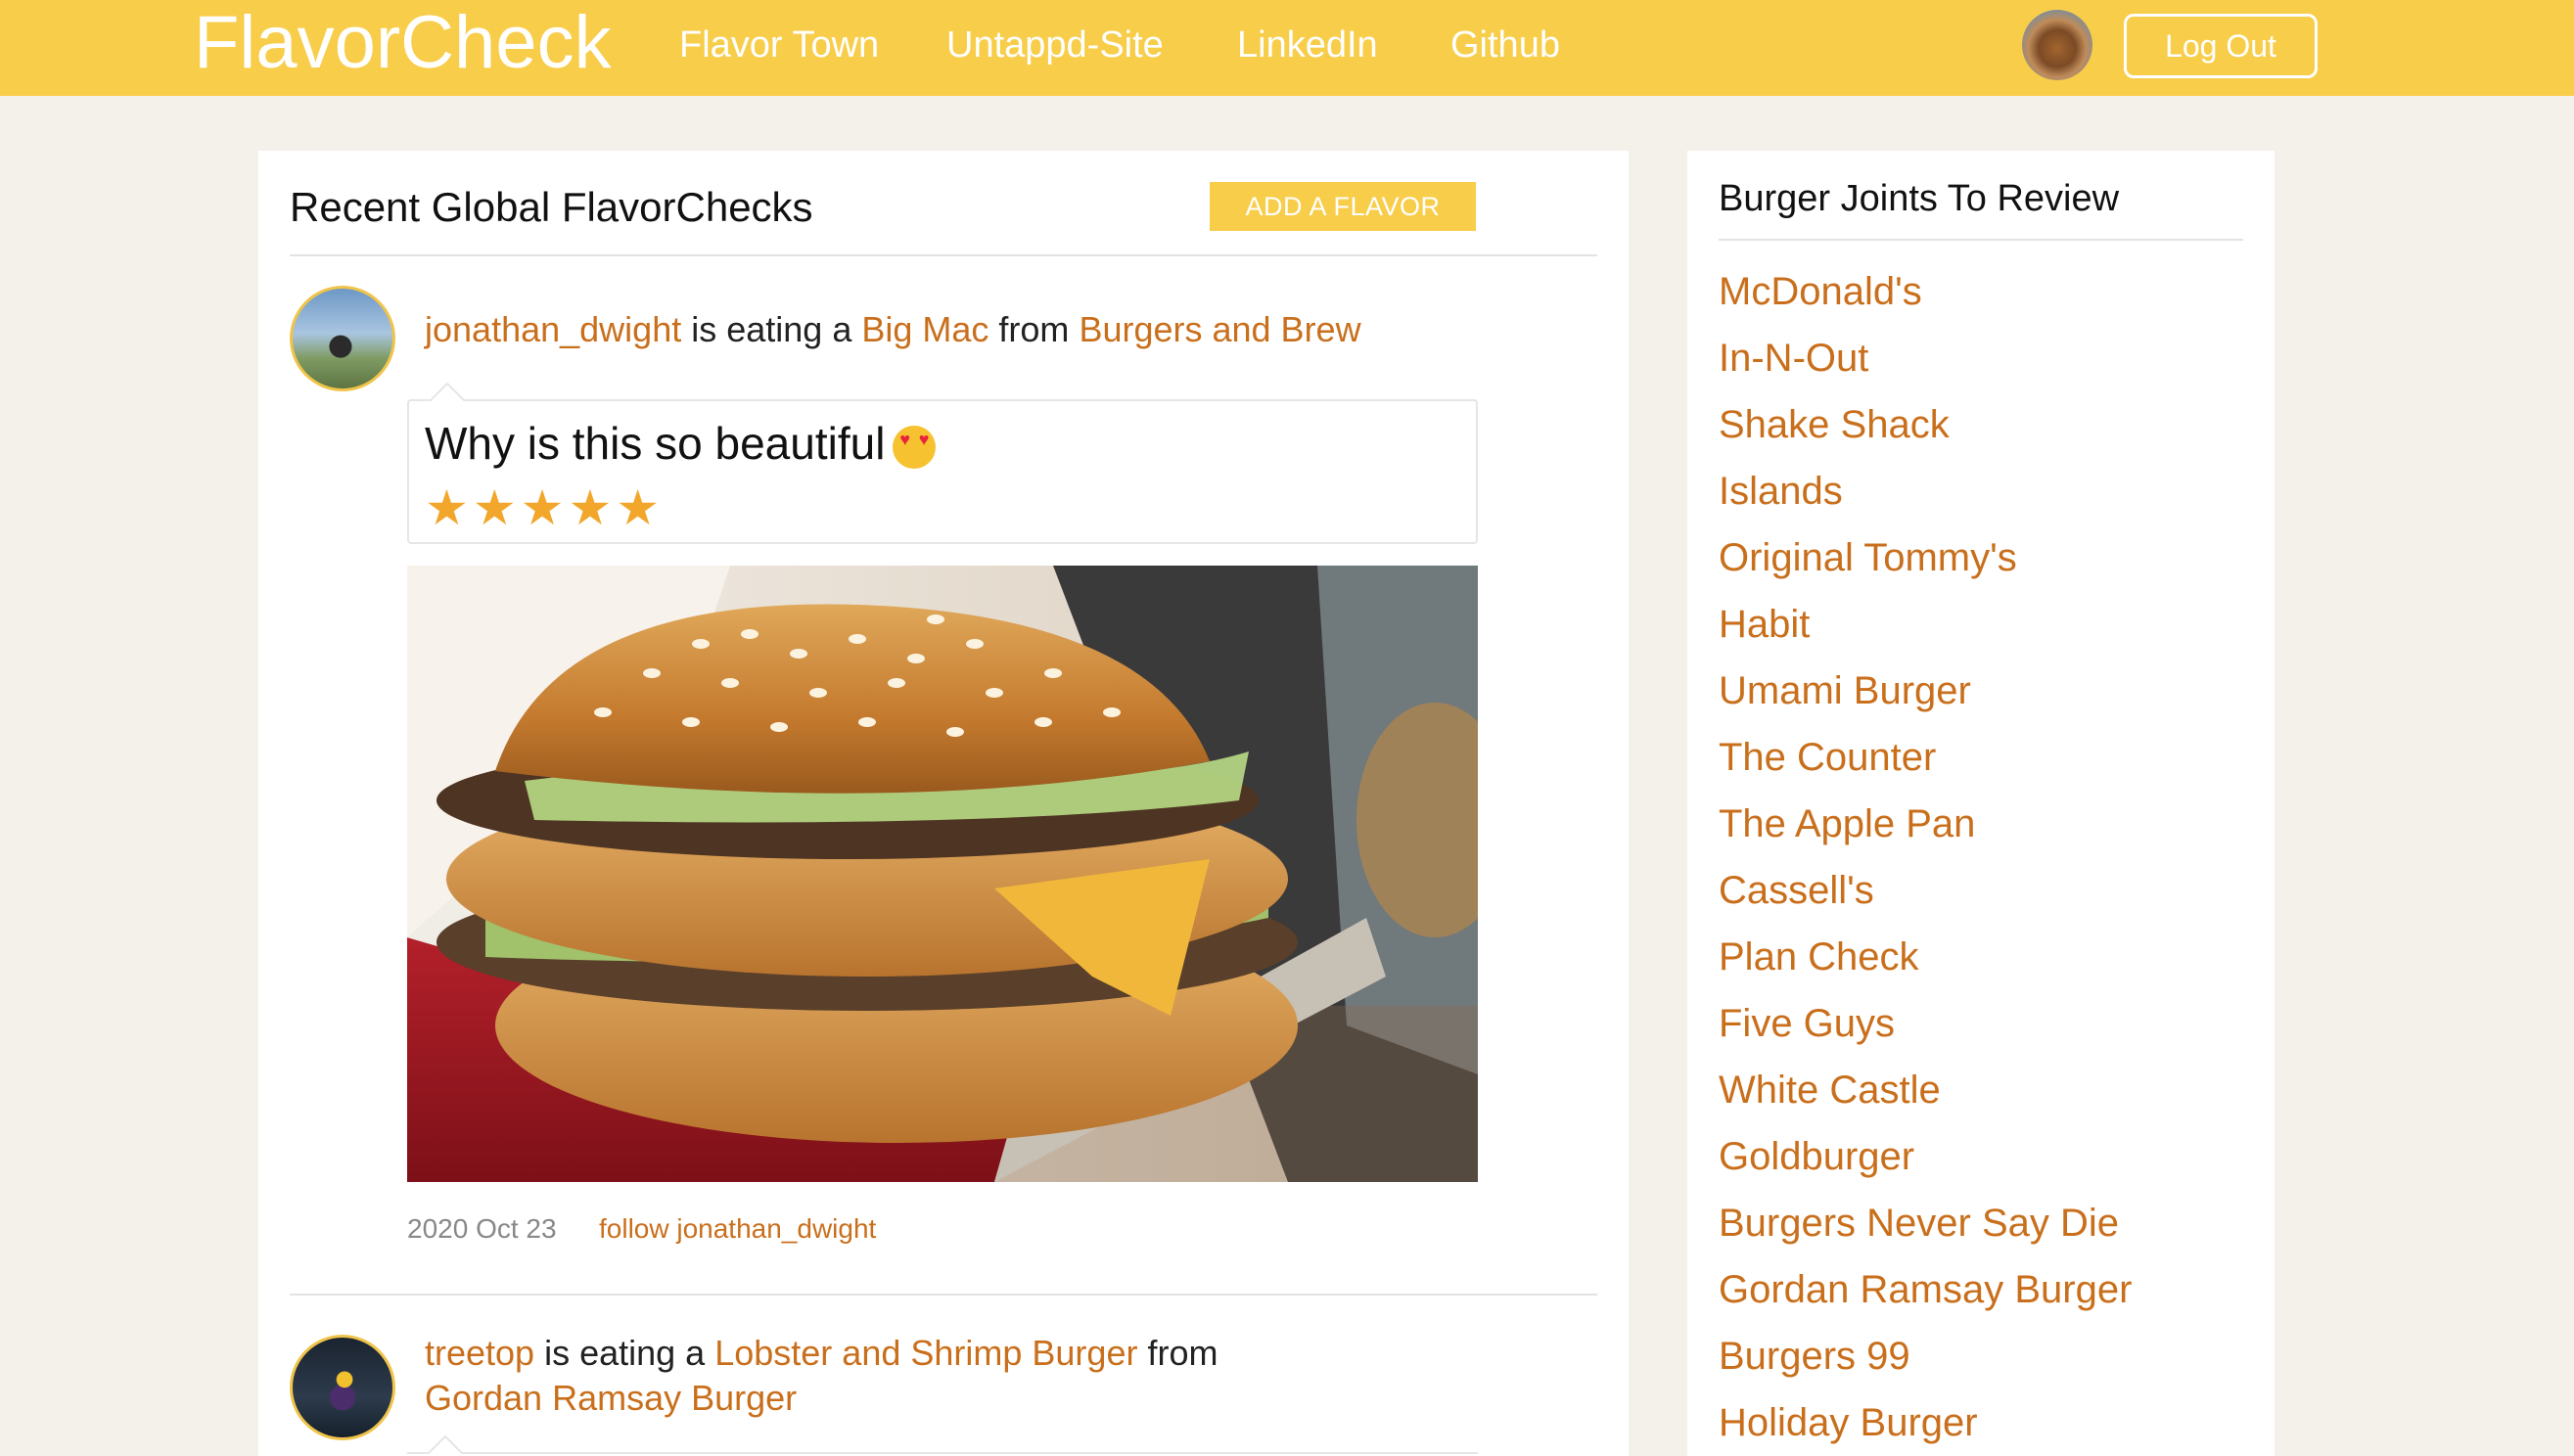  I want to click on joint-link: Habit, so click(1925, 624).